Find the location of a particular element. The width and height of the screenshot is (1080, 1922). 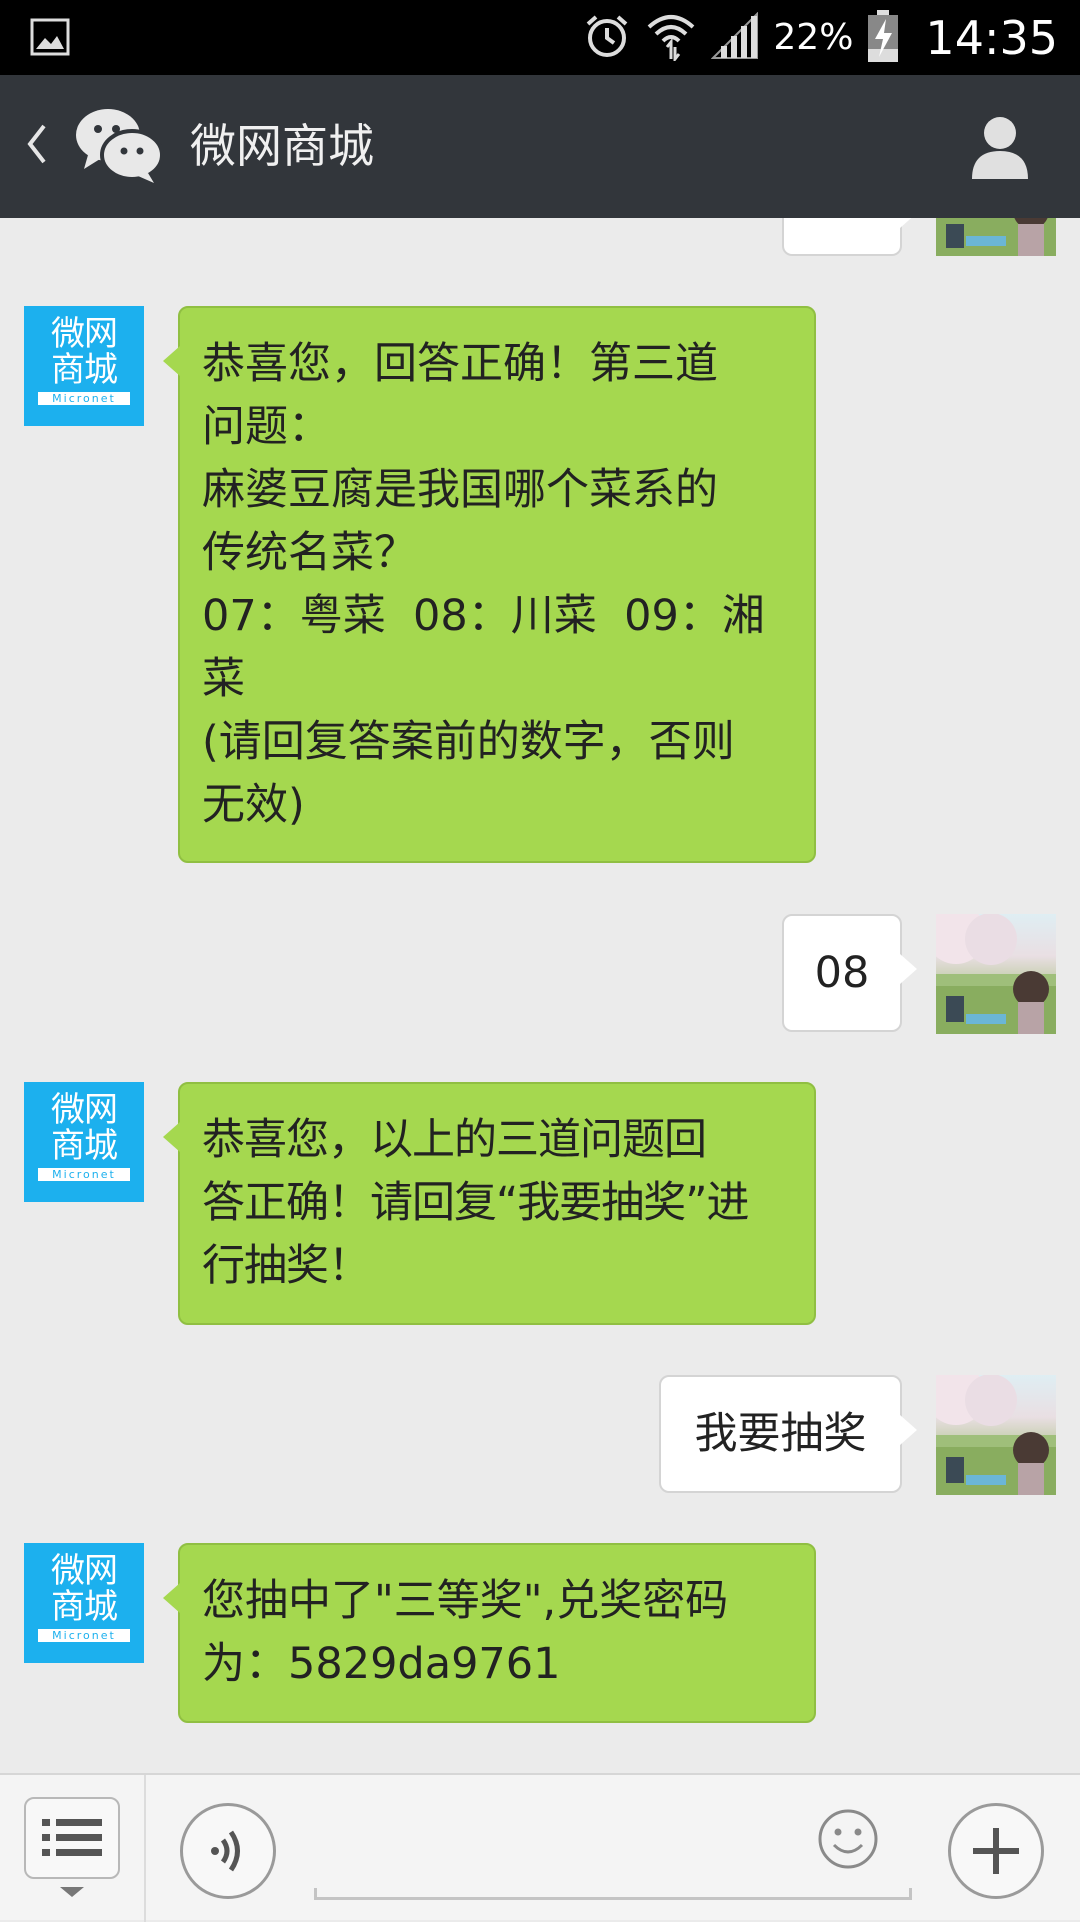

message-line: 答正确！请回复“我要抽奖”进 is located at coordinates (476, 1203).